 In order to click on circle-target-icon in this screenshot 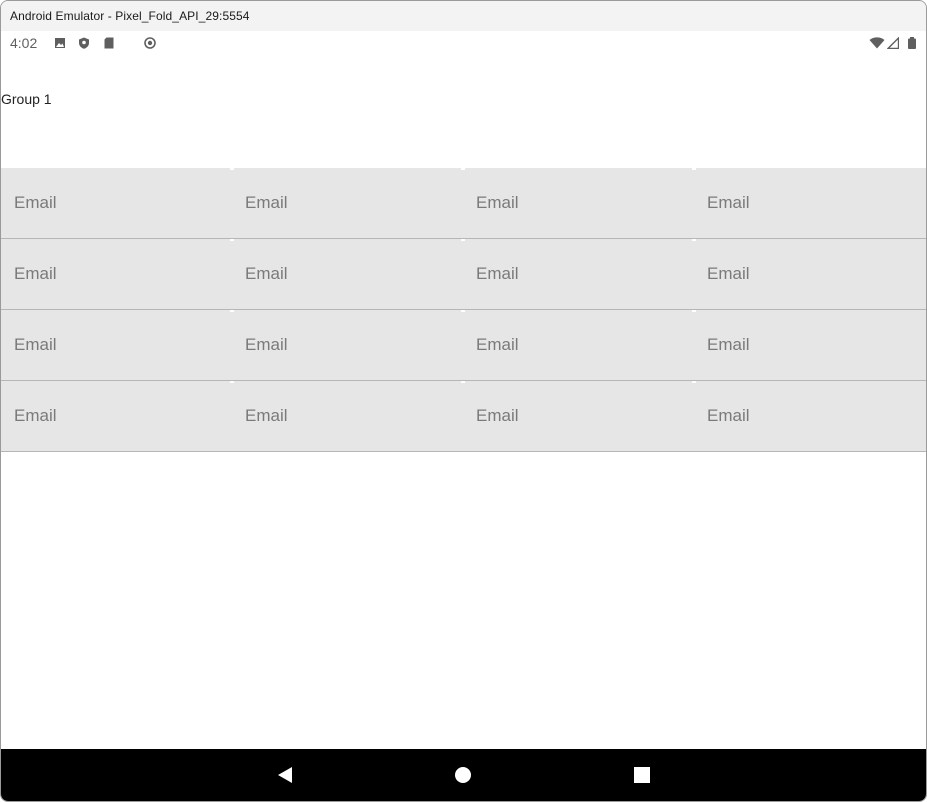, I will do `click(150, 43)`.